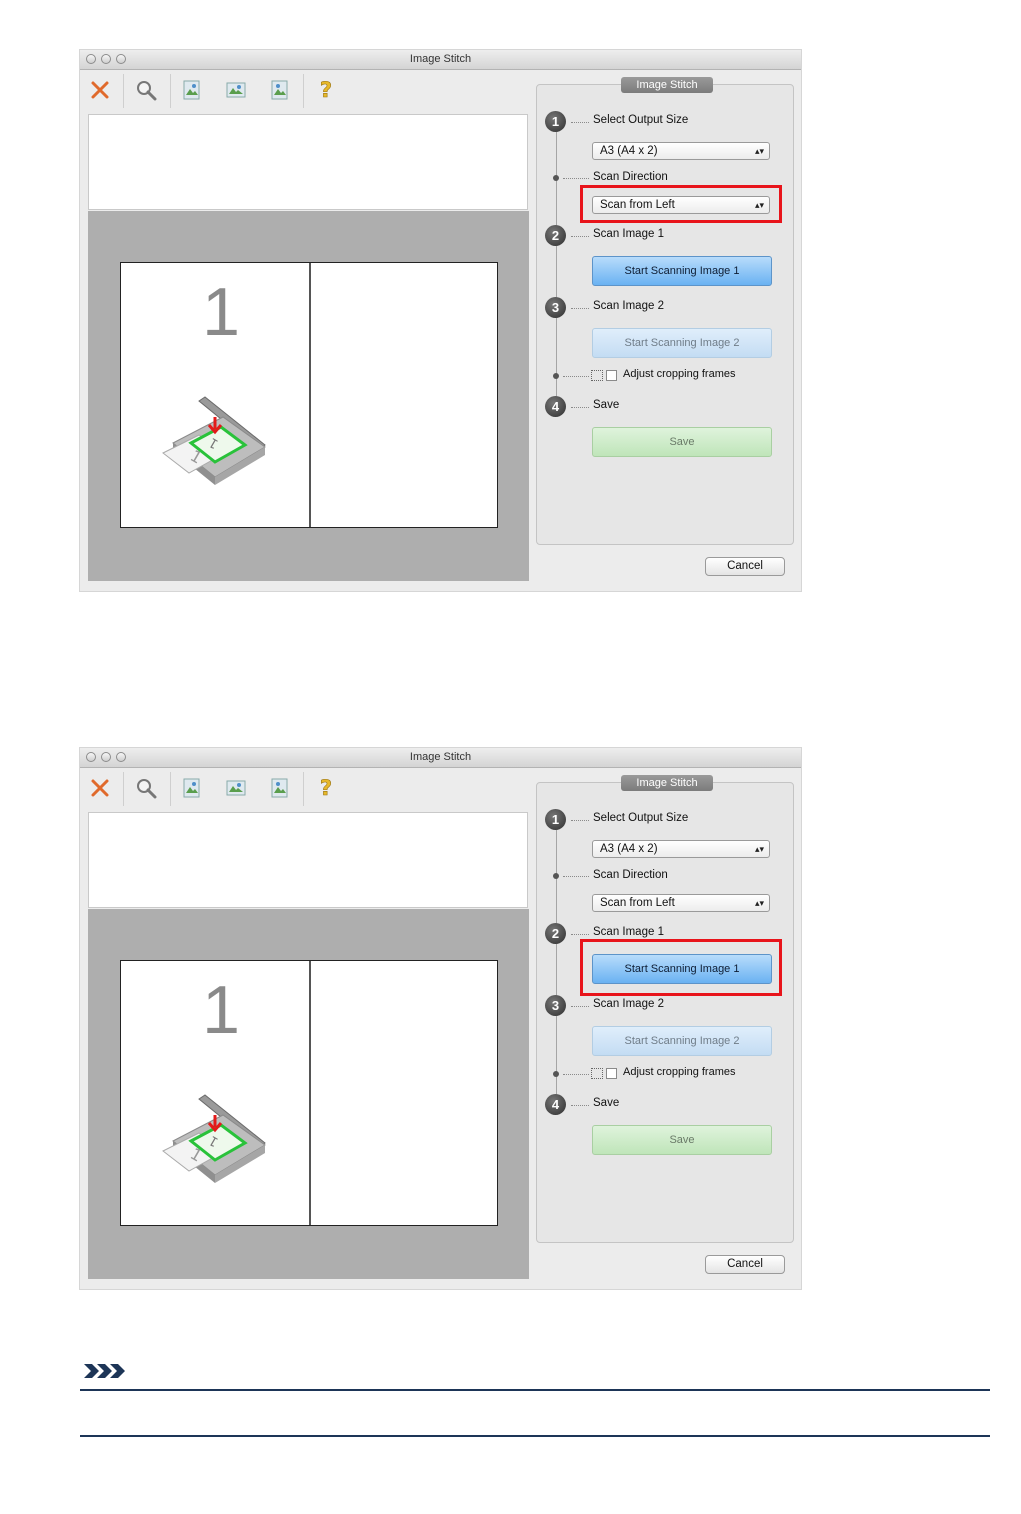  I want to click on highlight-start-scanning-button, so click(681, 967).